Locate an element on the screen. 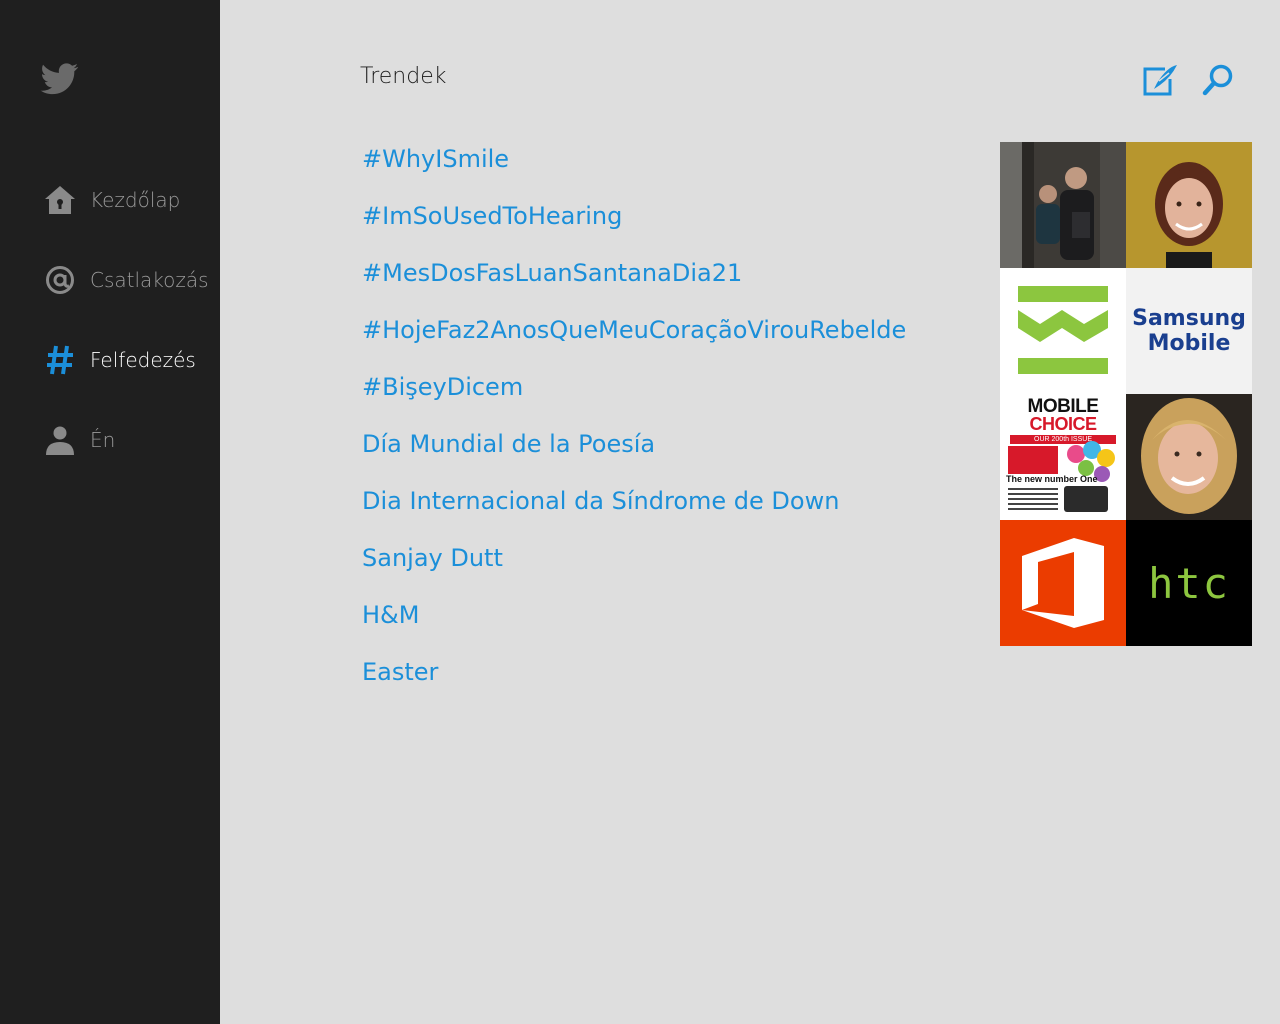 This screenshot has width=1280, height=1024. search-button is located at coordinates (1218, 80).